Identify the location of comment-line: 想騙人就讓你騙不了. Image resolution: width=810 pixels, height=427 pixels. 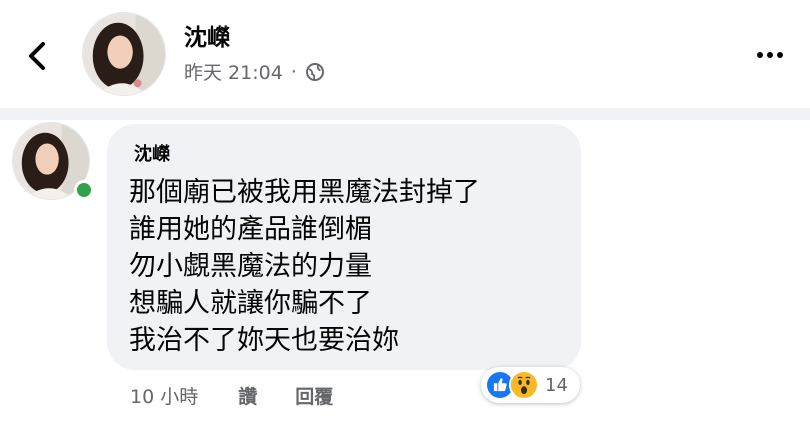
(250, 303).